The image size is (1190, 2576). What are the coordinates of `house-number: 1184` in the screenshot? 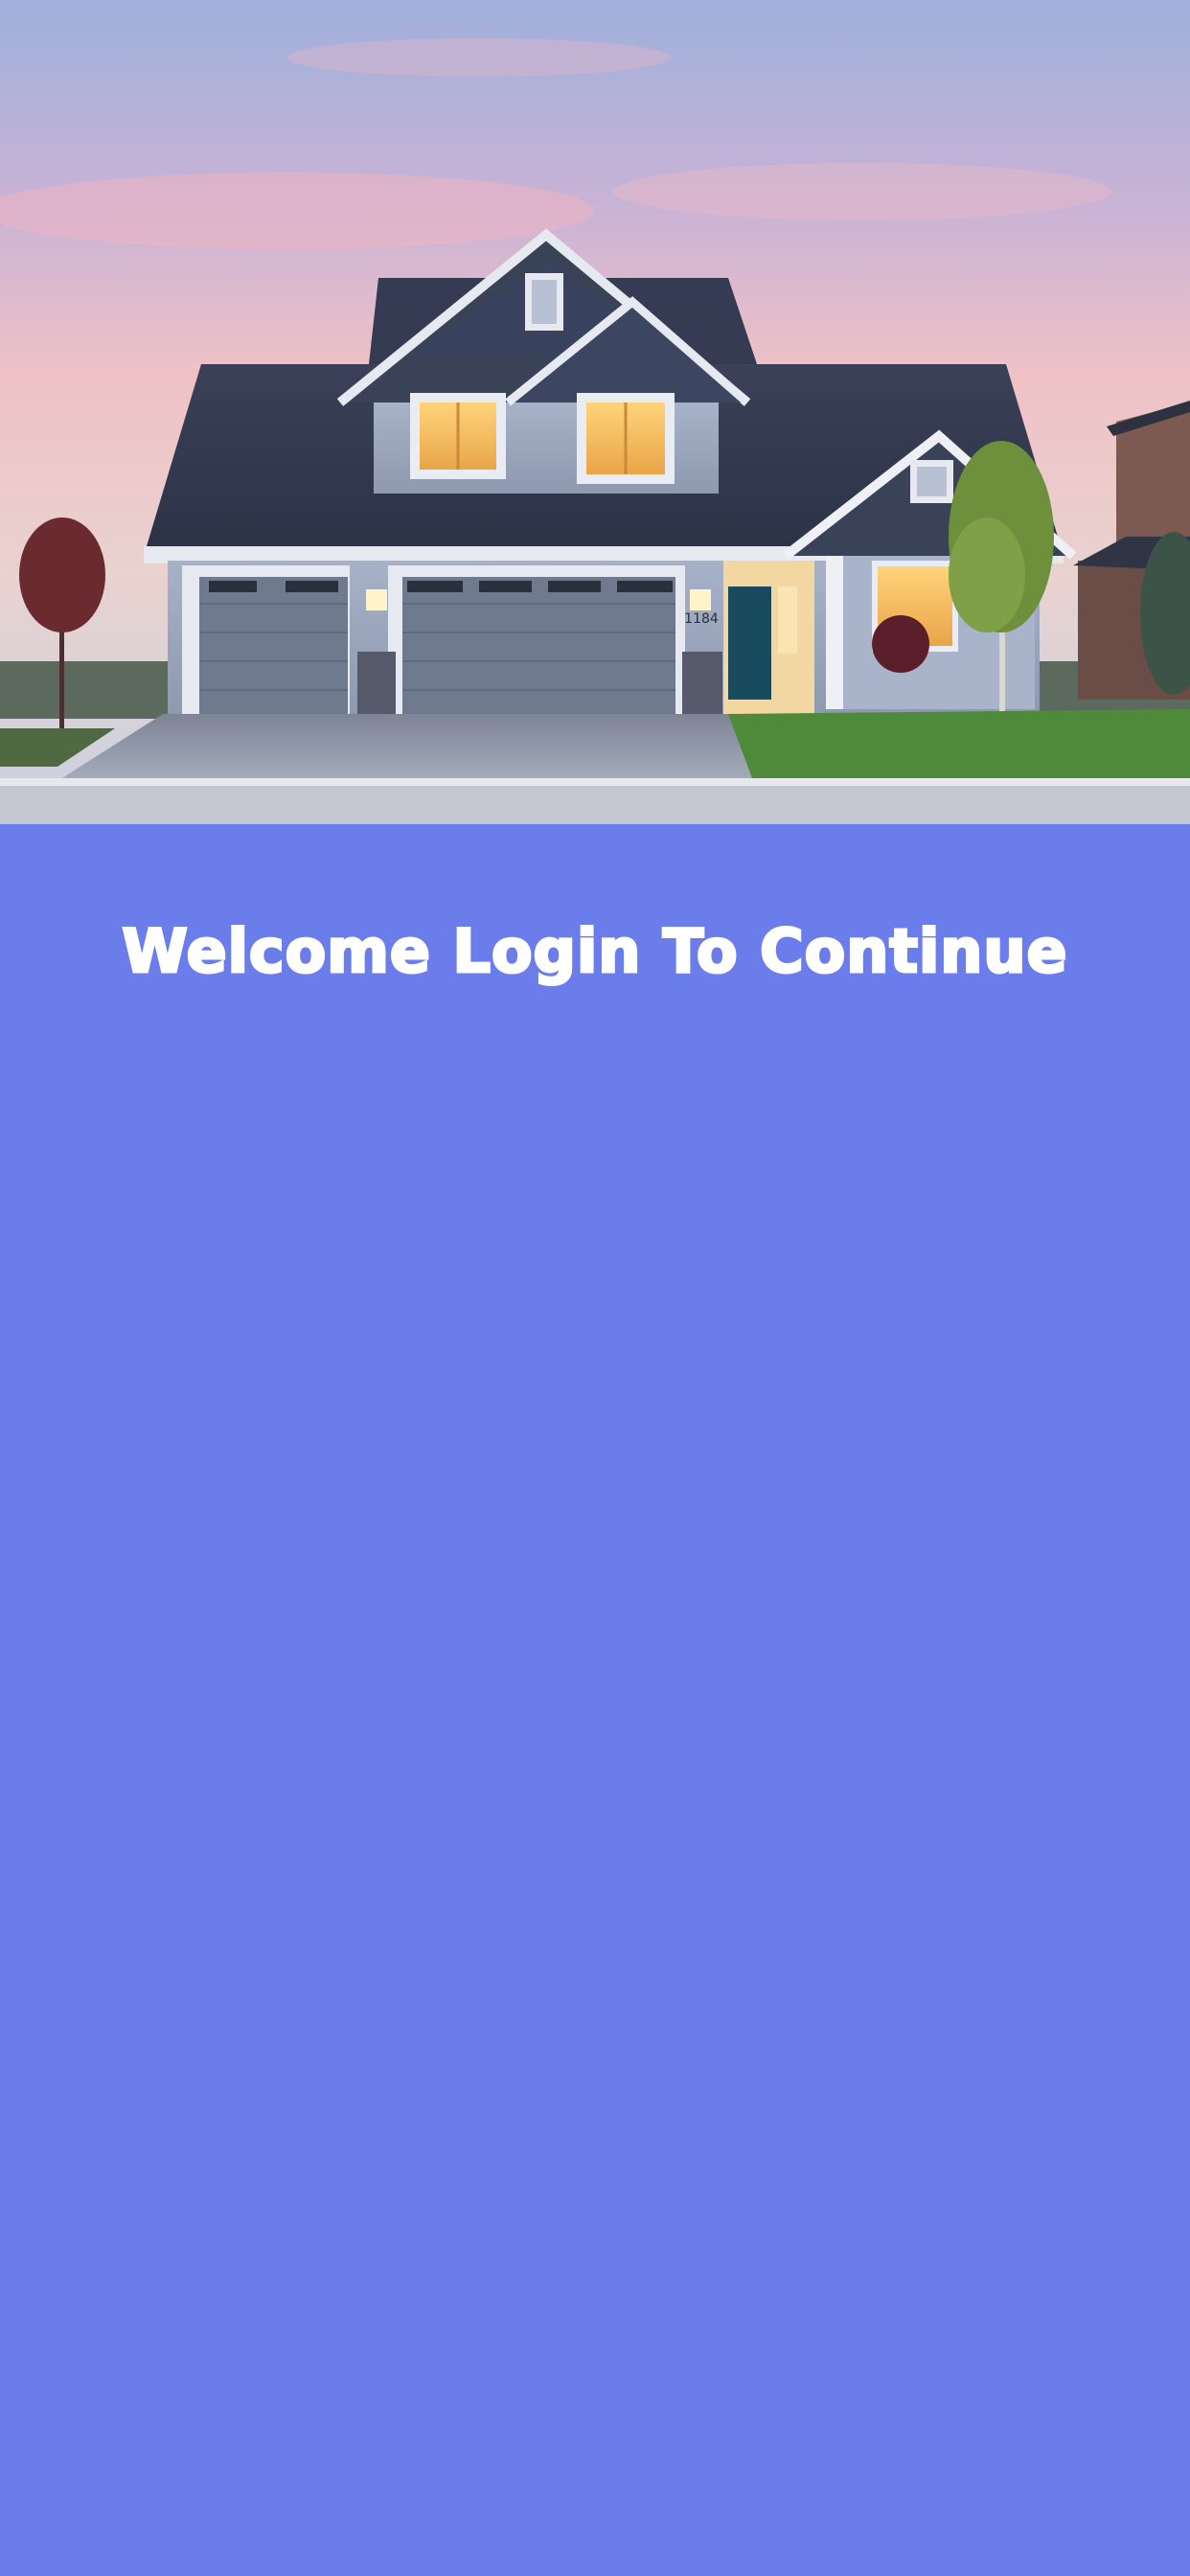 It's located at (701, 619).